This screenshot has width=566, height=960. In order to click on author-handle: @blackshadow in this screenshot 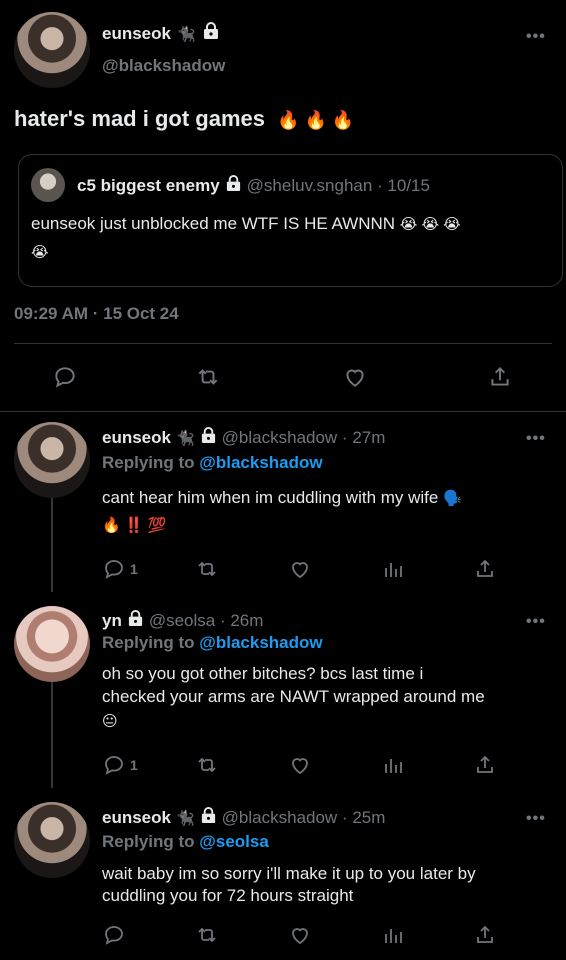, I will do `click(163, 66)`.